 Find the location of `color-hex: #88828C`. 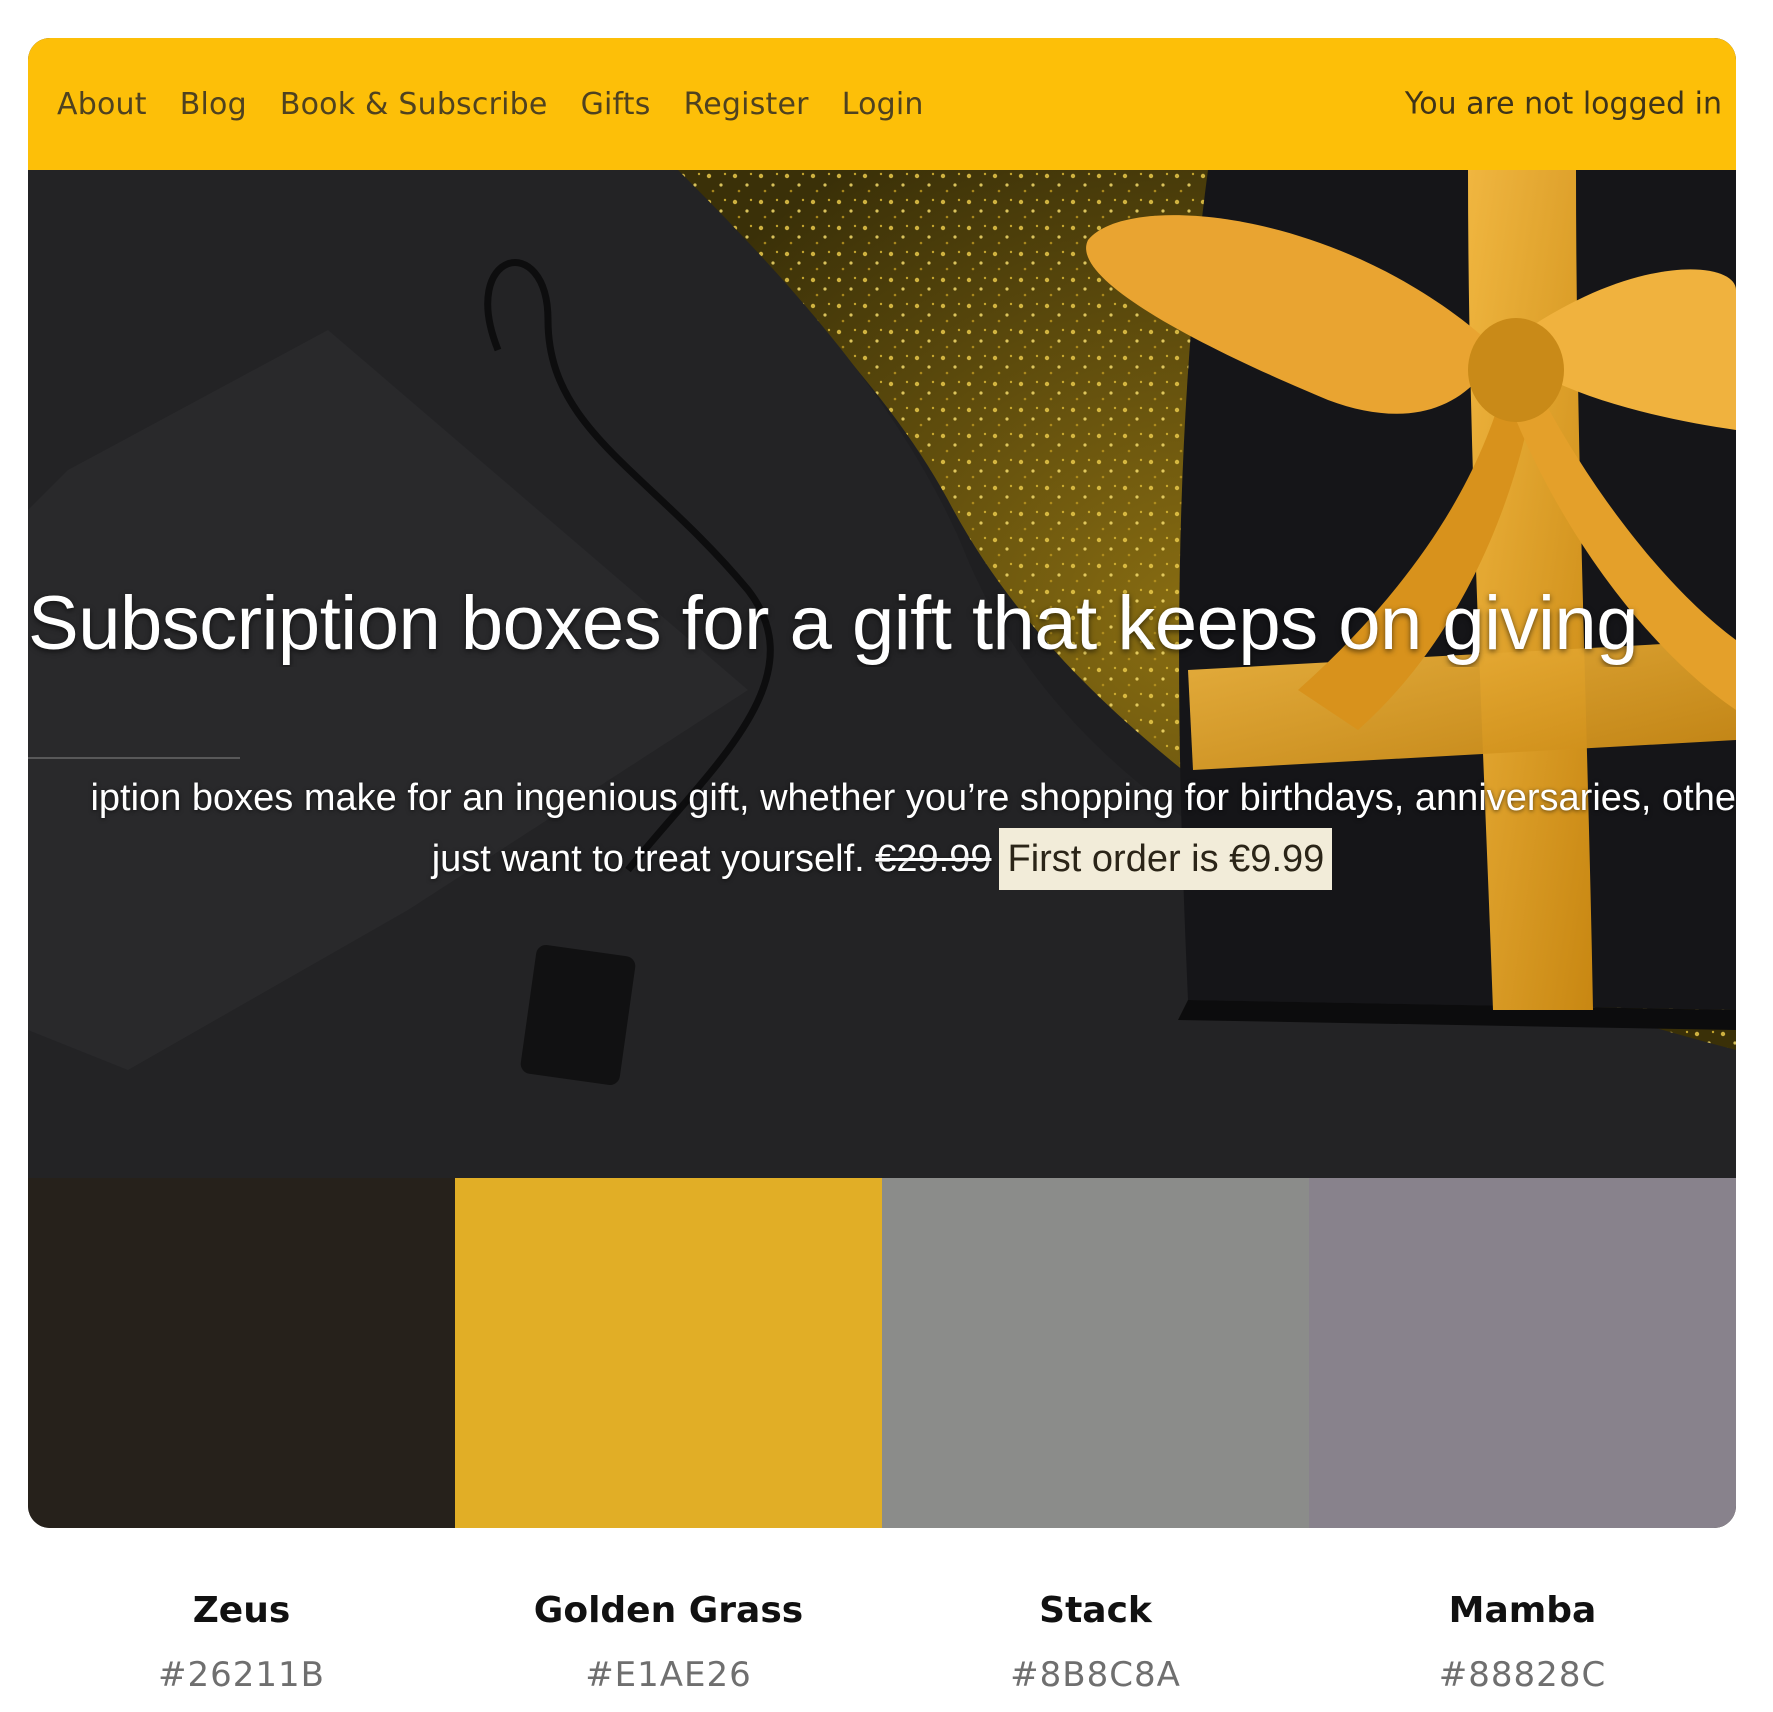

color-hex: #88828C is located at coordinates (1522, 1675).